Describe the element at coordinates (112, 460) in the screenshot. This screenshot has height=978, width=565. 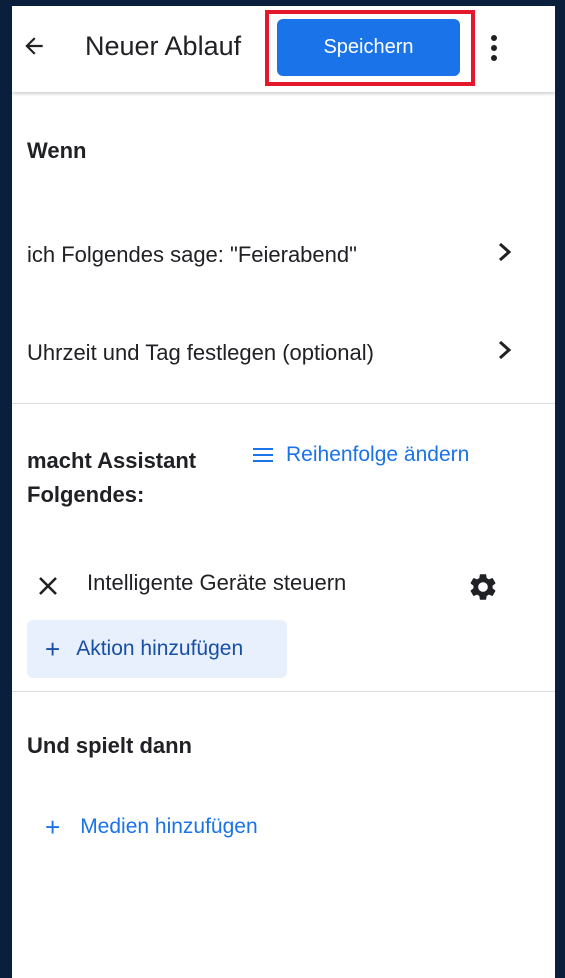
I see `actions-heading-line1: macht Assistant` at that location.